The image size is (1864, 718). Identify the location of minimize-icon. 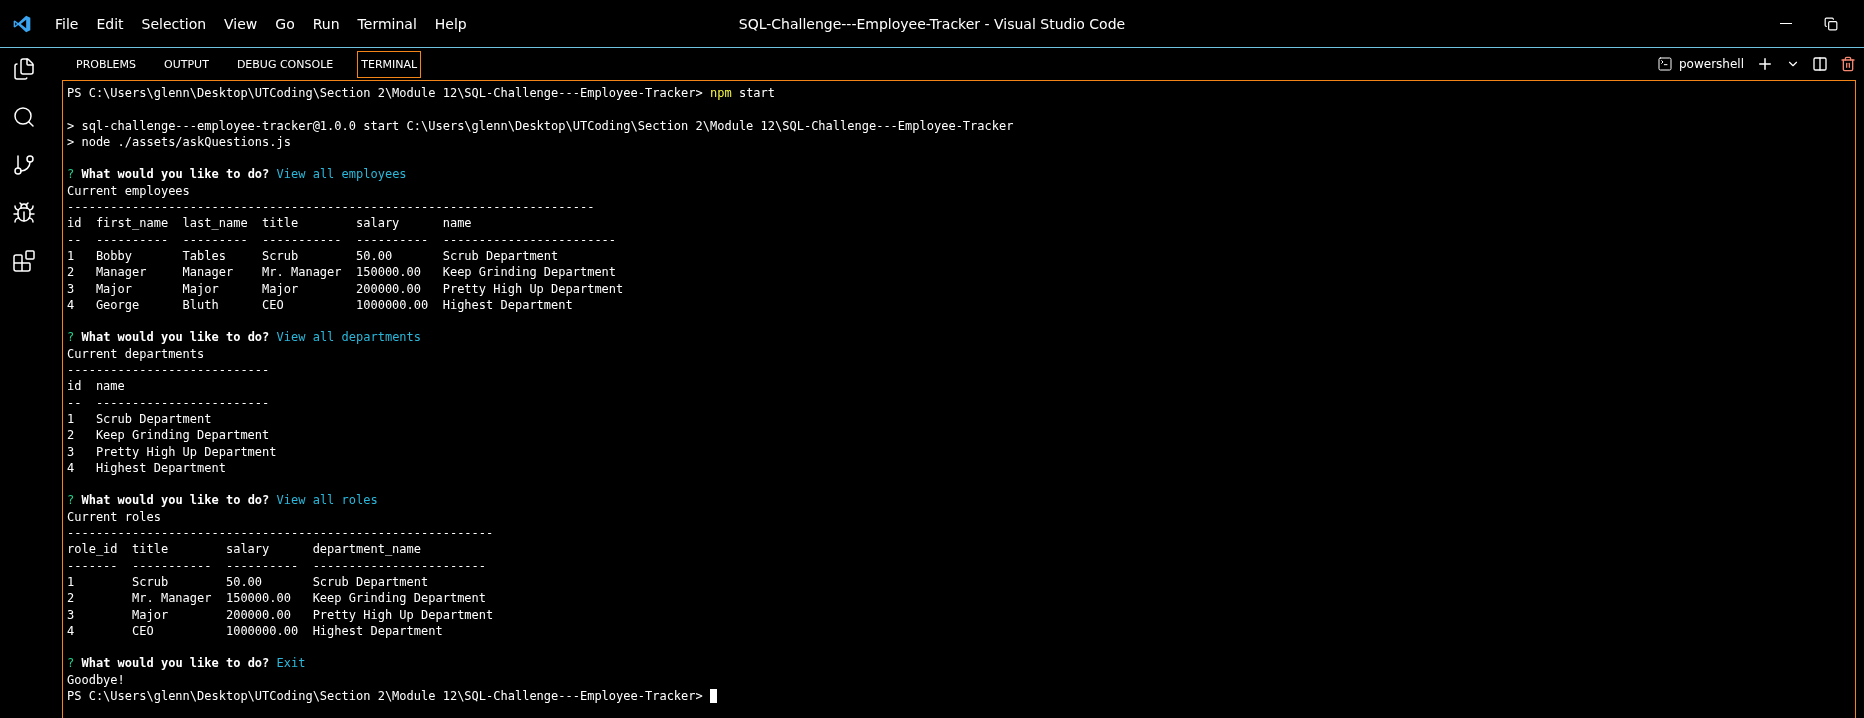
(1786, 23).